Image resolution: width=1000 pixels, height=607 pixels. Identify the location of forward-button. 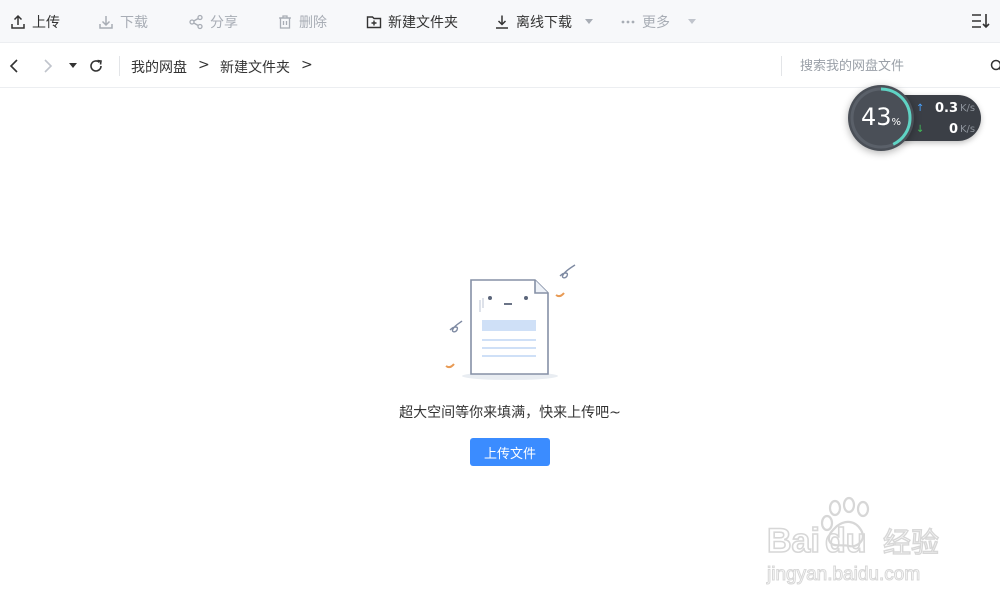
(48, 66).